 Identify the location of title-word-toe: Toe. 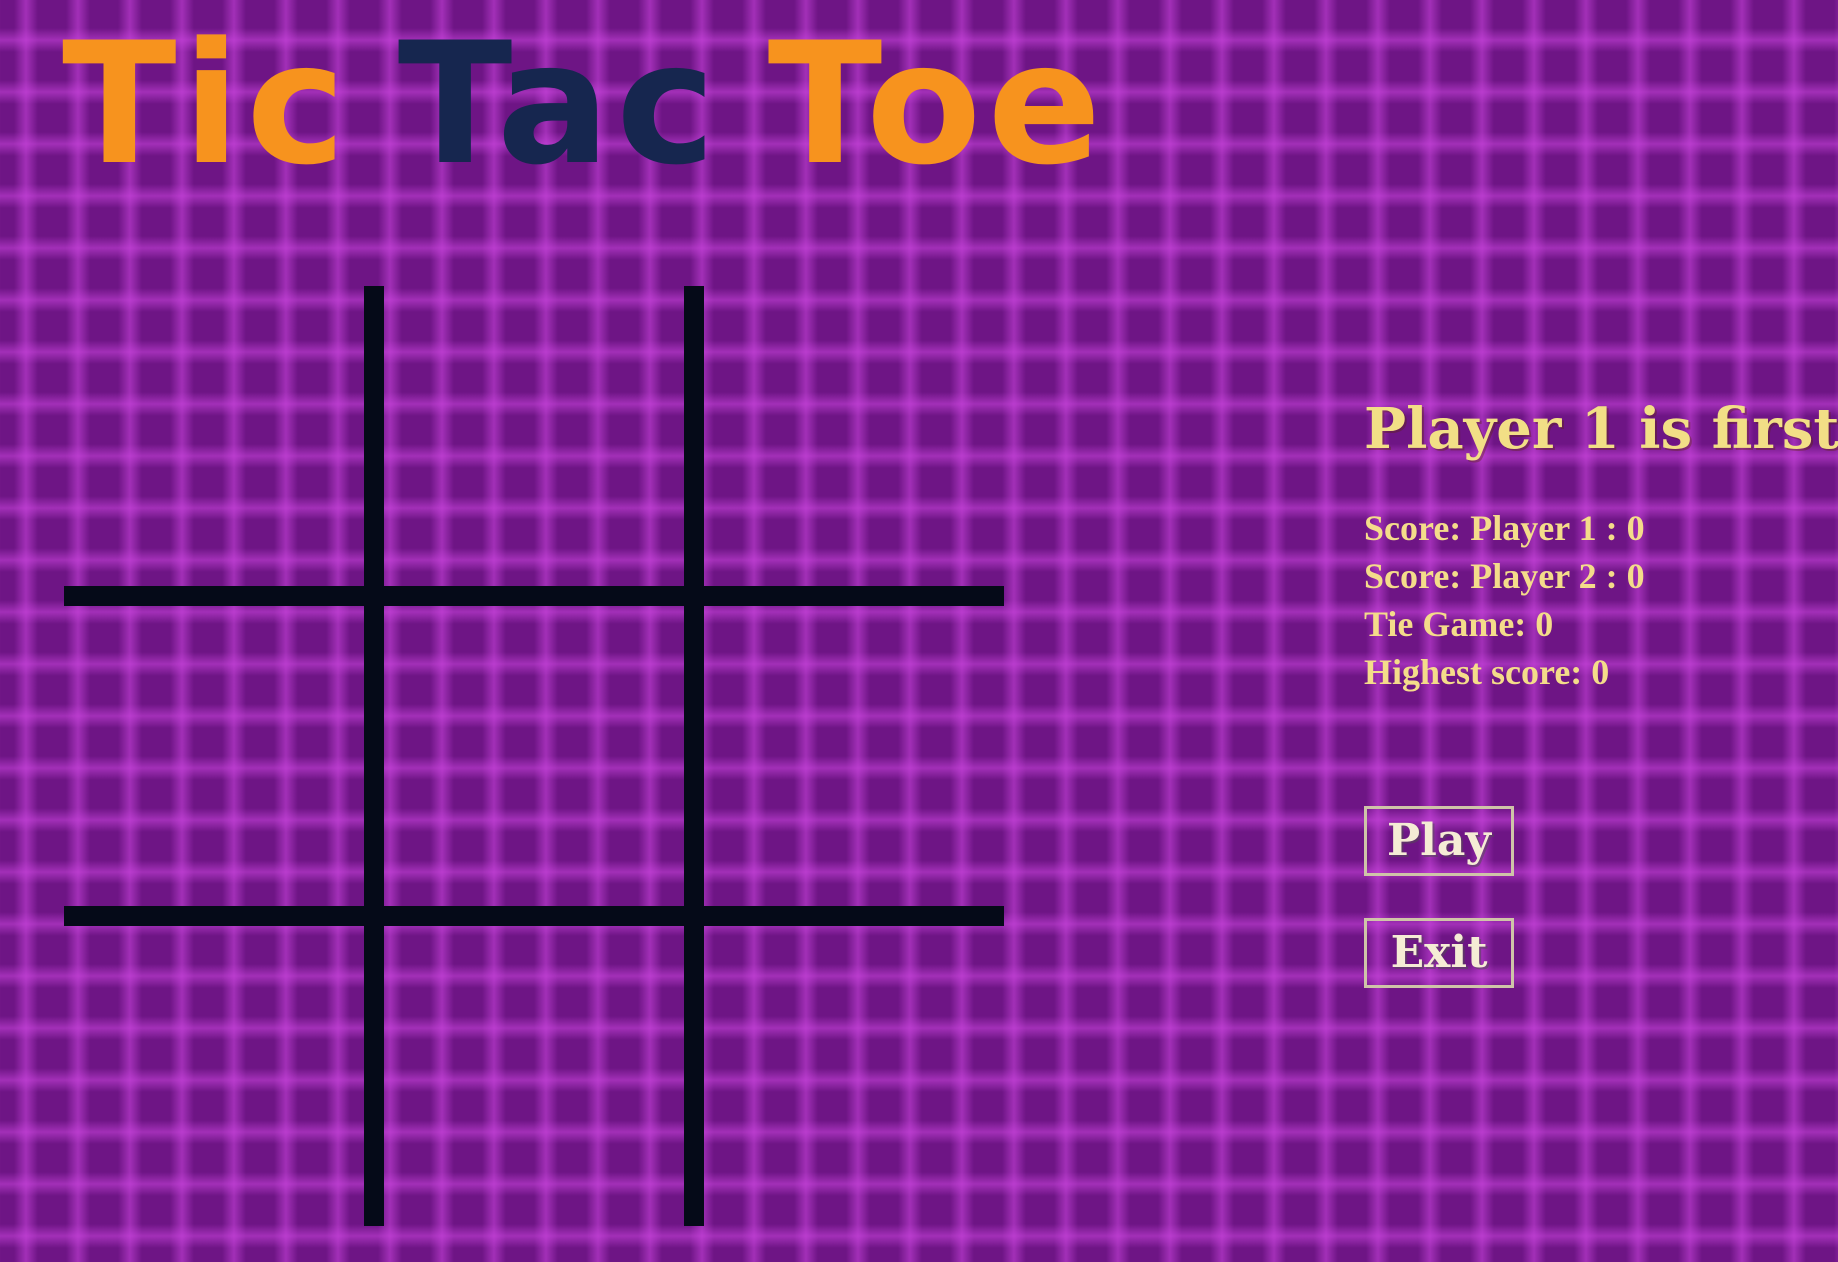
(937, 104).